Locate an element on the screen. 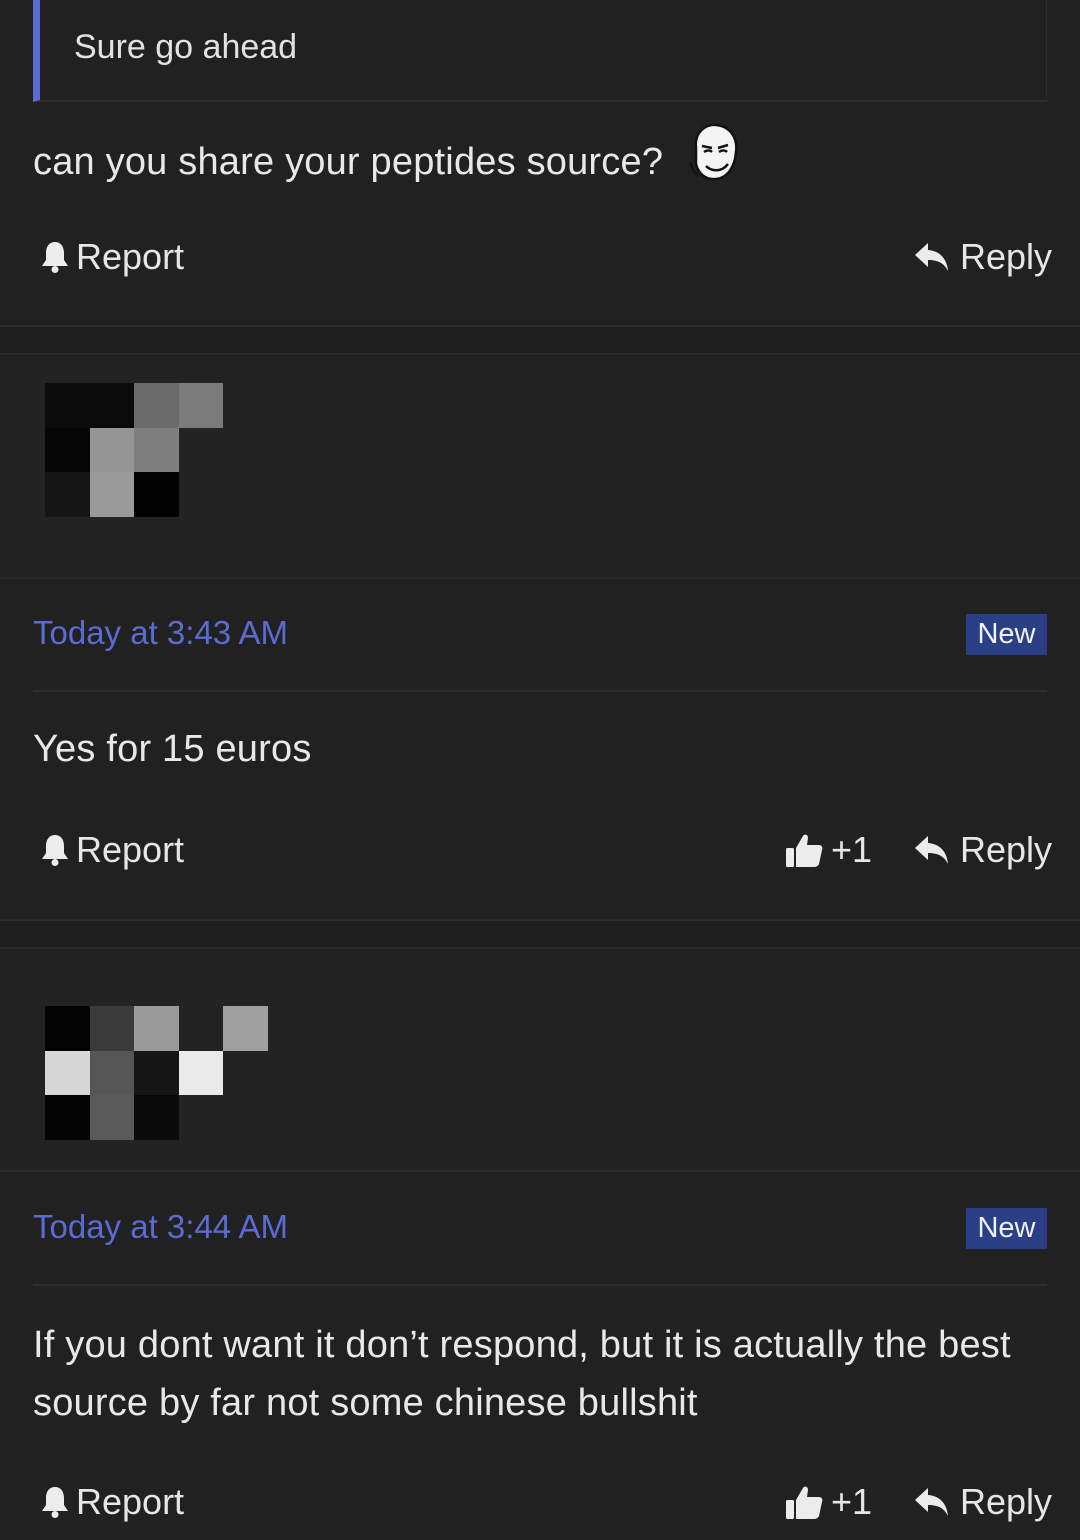 The height and width of the screenshot is (1540, 1080). quote-text: Sure go ahead is located at coordinates (186, 47).